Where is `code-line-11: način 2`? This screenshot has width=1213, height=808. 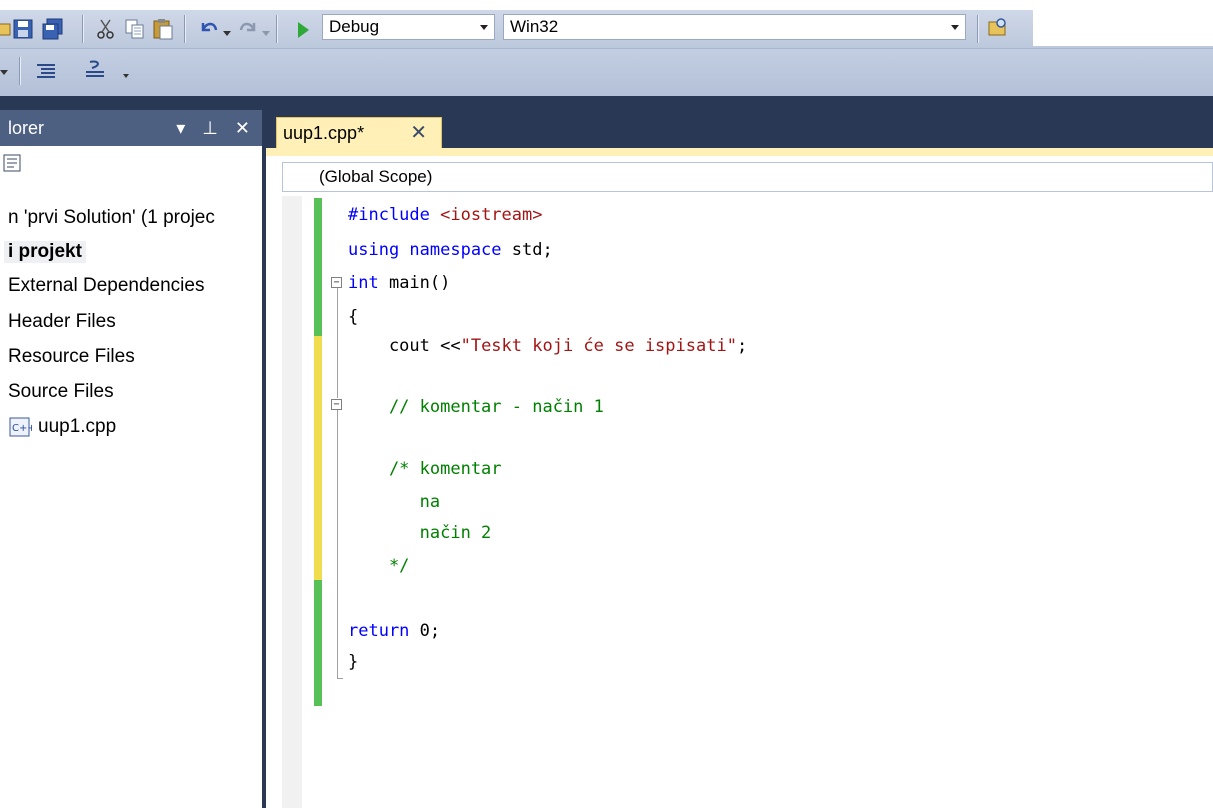 code-line-11: način 2 is located at coordinates (420, 533).